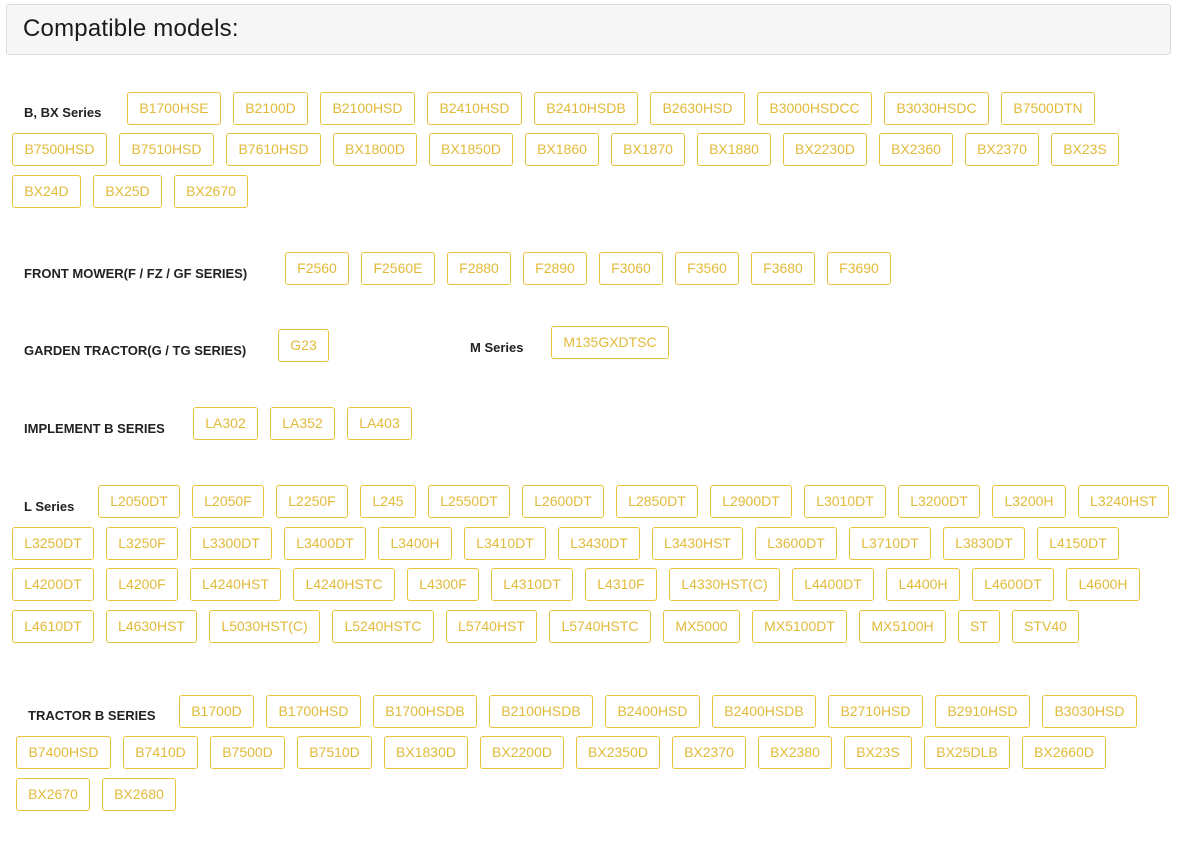 Image resolution: width=1181 pixels, height=866 pixels. I want to click on model-tag-b3030hsd: B3030HSD, so click(1089, 711).